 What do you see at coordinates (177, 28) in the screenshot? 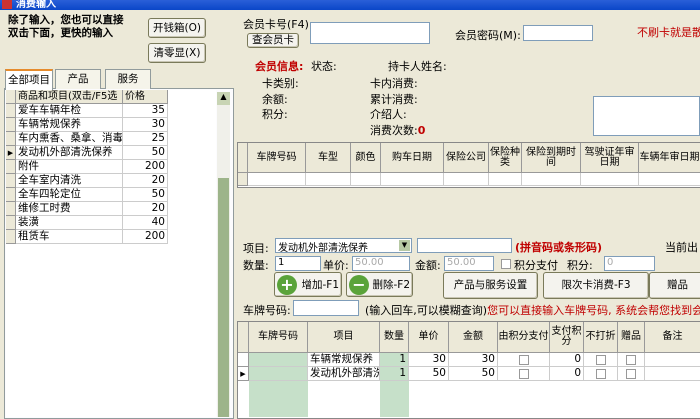
I see `open-drawer-button: 开钱箱(O)` at bounding box center [177, 28].